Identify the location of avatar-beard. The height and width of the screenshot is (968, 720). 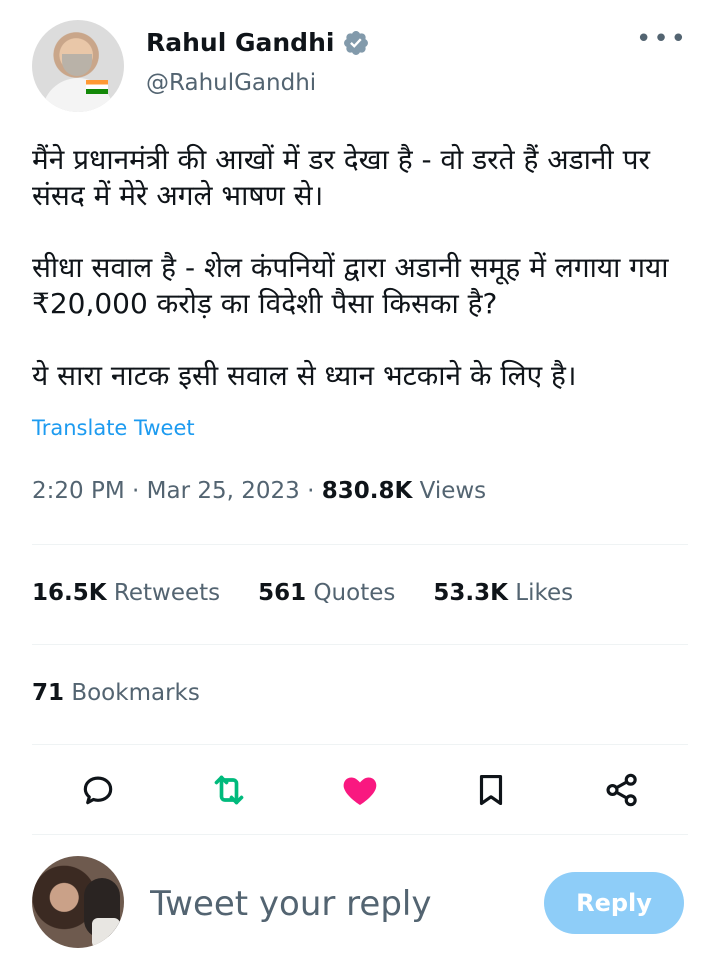
(77, 65).